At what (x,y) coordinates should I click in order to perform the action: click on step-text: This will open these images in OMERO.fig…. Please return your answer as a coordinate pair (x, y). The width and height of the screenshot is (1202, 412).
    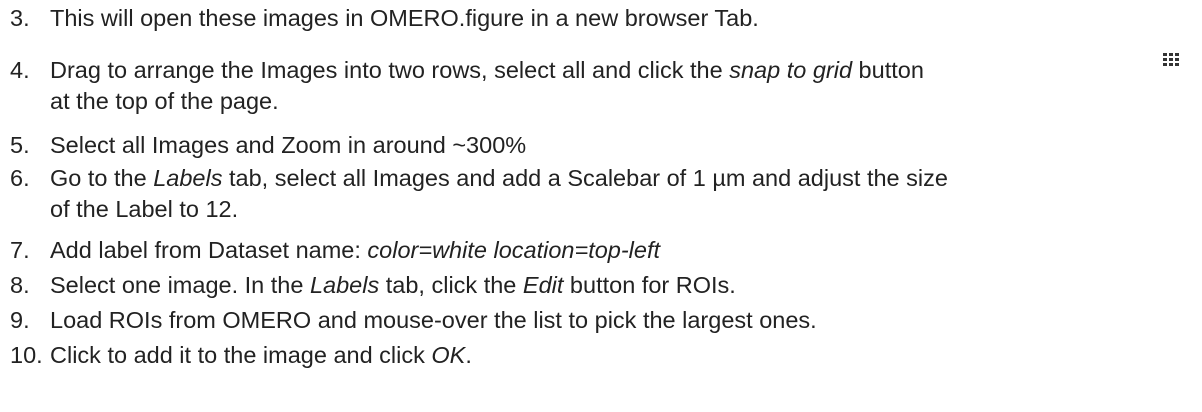
    Looking at the image, I should click on (404, 18).